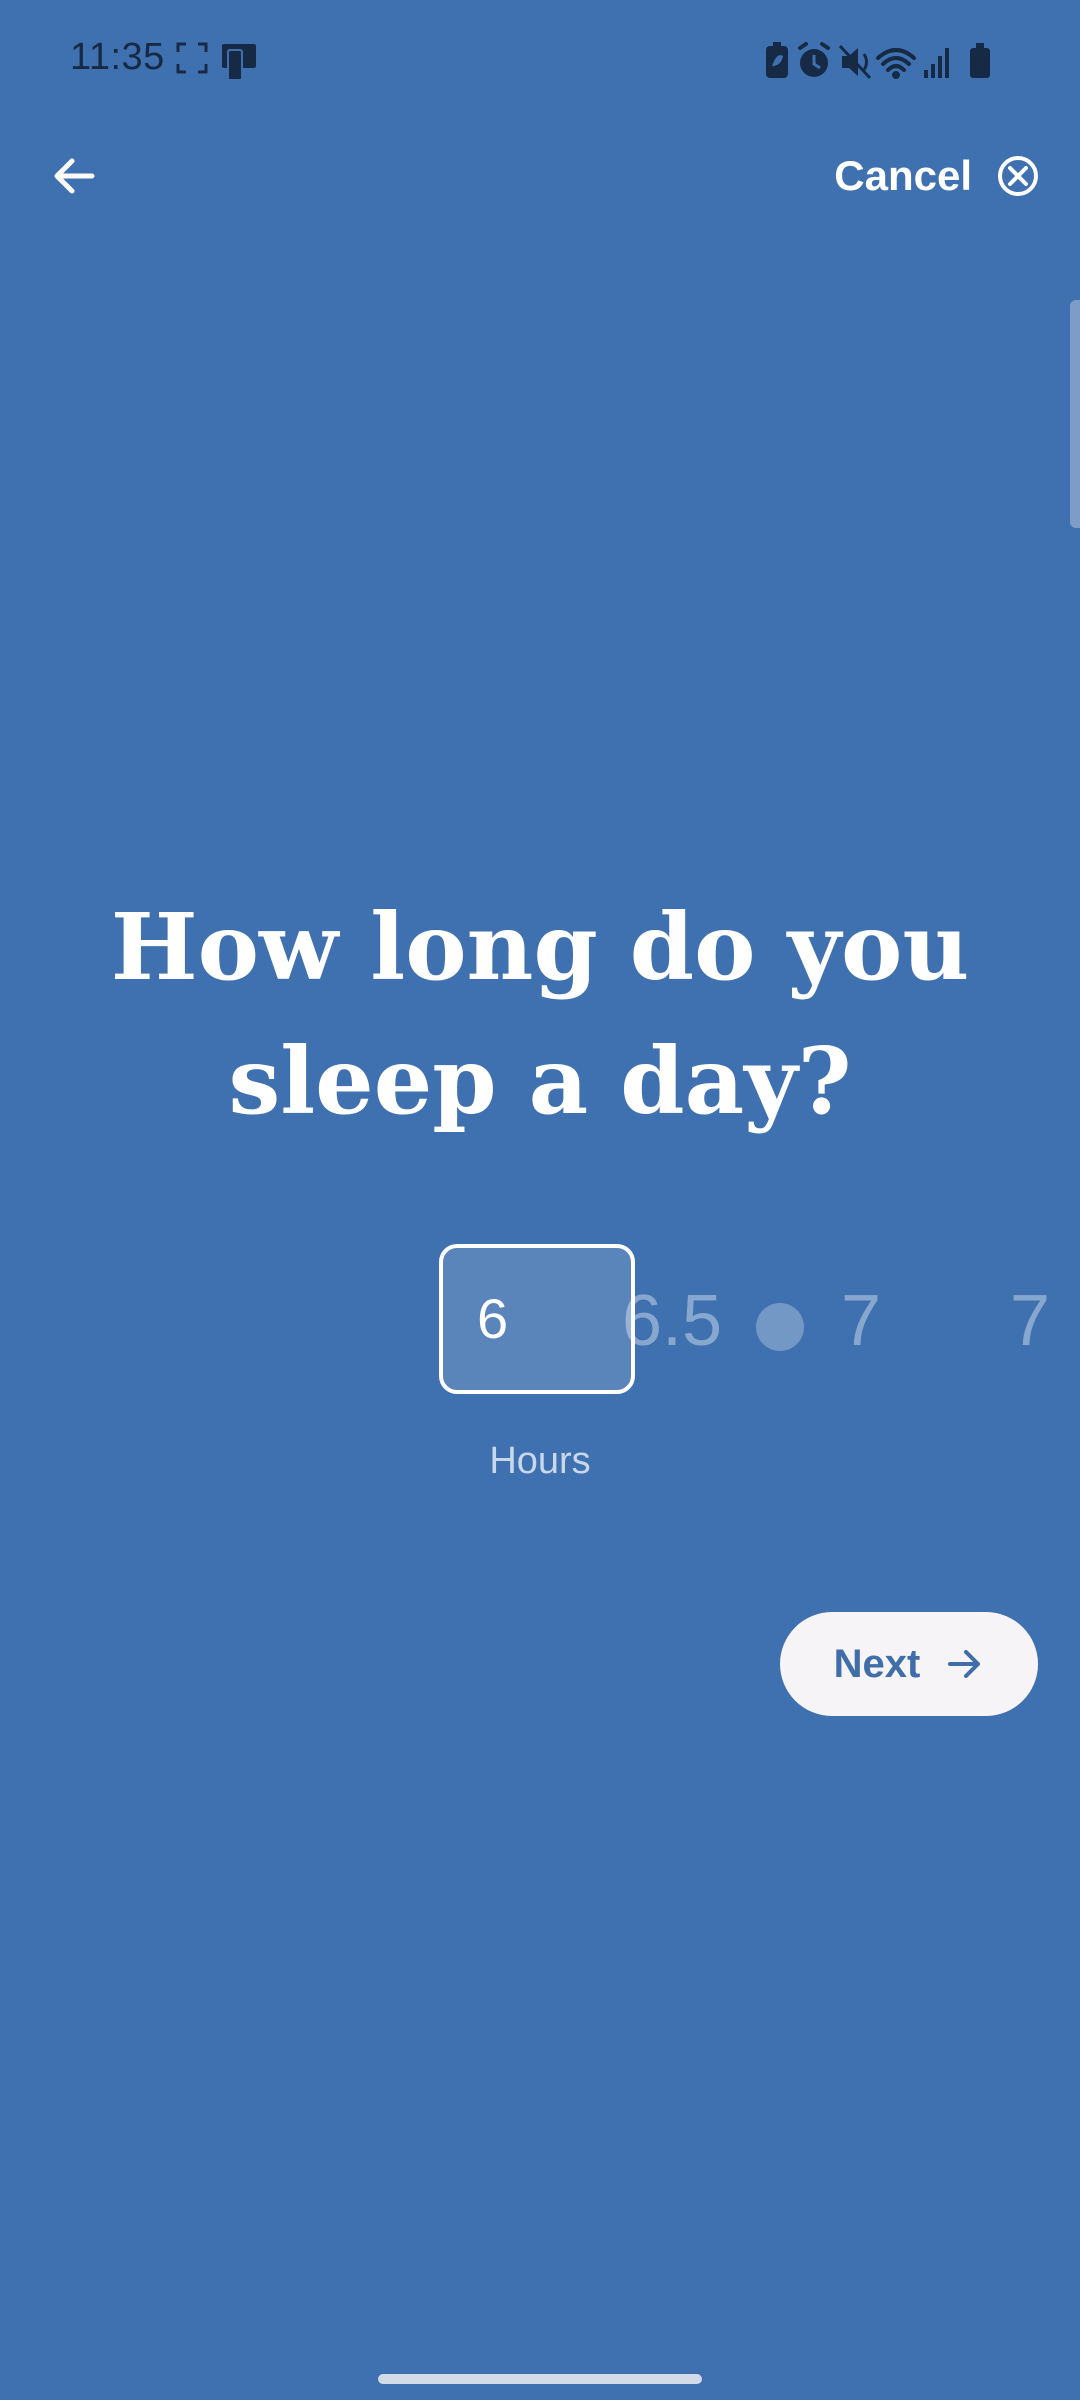  What do you see at coordinates (1030, 1321) in the screenshot?
I see `picker-option-next: 7` at bounding box center [1030, 1321].